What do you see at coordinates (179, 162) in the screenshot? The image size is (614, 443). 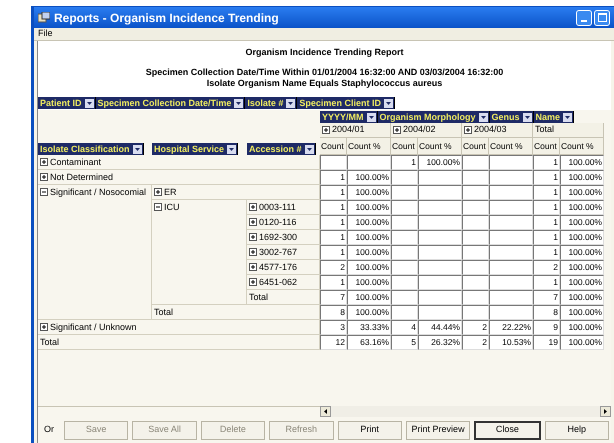 I see `row-label: Contaminant` at bounding box center [179, 162].